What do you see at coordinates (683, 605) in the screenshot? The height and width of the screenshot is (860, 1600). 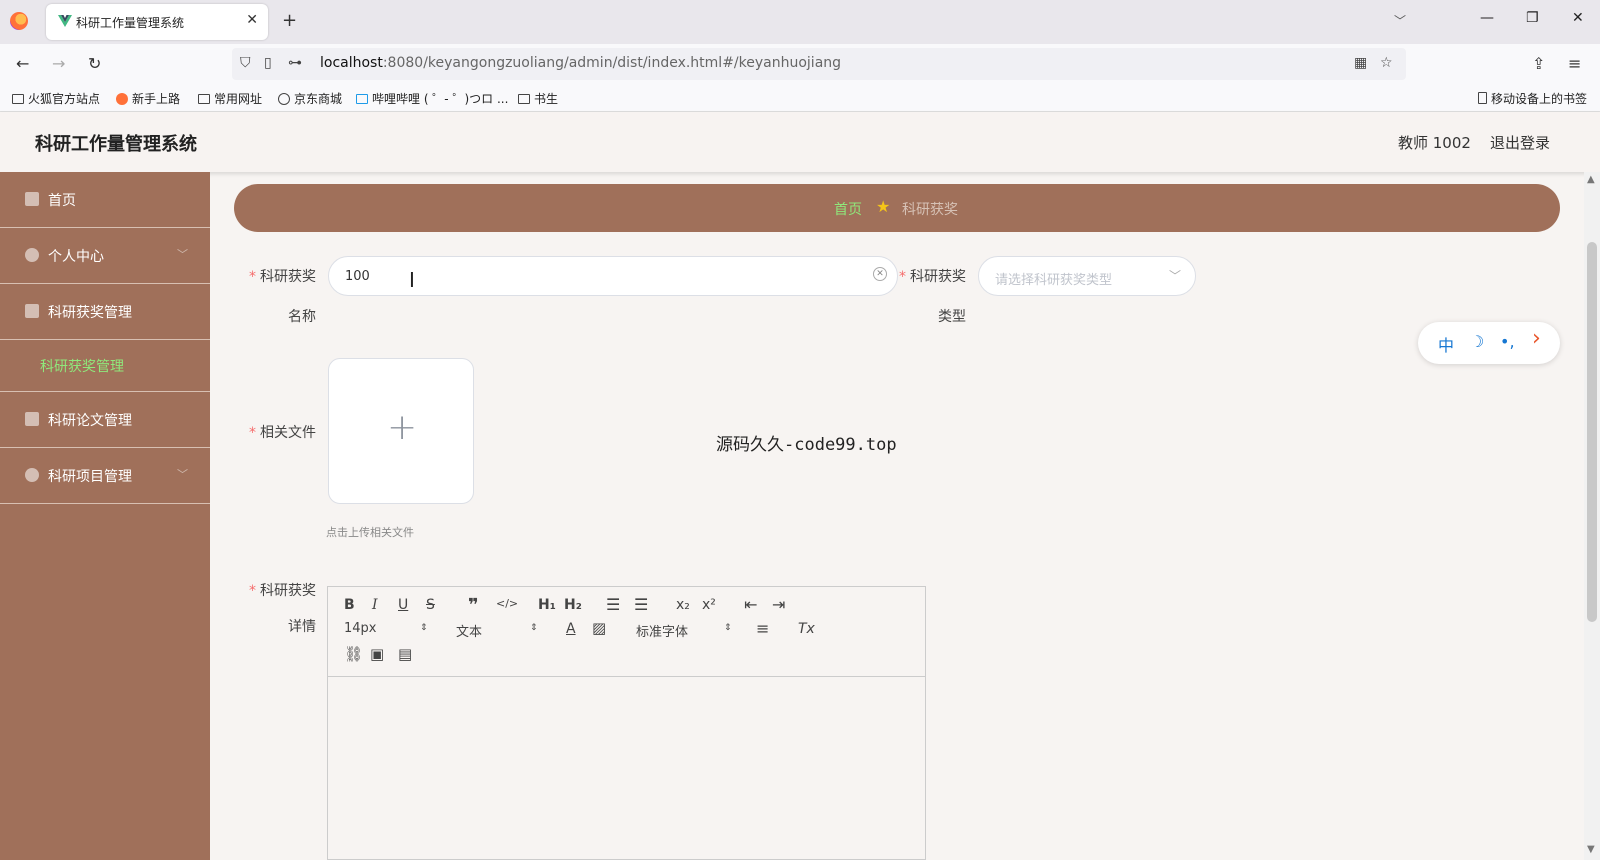 I see `subscript-icon: x₂` at bounding box center [683, 605].